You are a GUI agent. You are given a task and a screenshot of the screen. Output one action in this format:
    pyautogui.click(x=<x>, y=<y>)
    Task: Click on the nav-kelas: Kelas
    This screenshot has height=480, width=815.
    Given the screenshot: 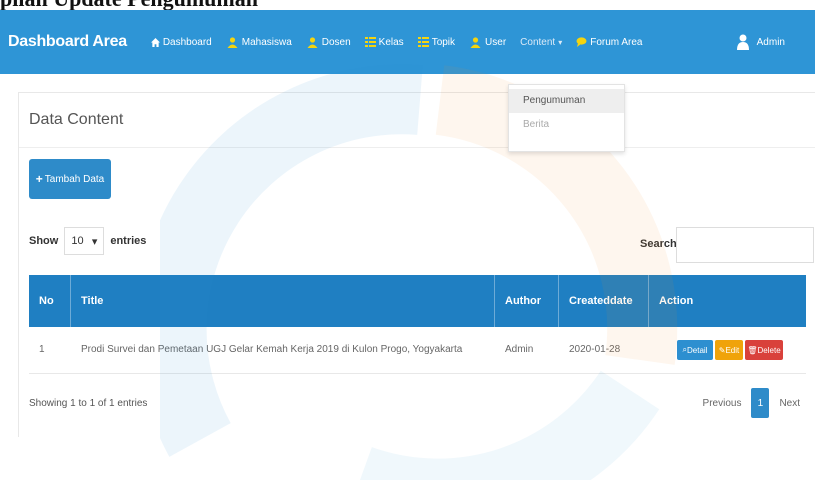 What is the action you would take?
    pyautogui.click(x=384, y=42)
    